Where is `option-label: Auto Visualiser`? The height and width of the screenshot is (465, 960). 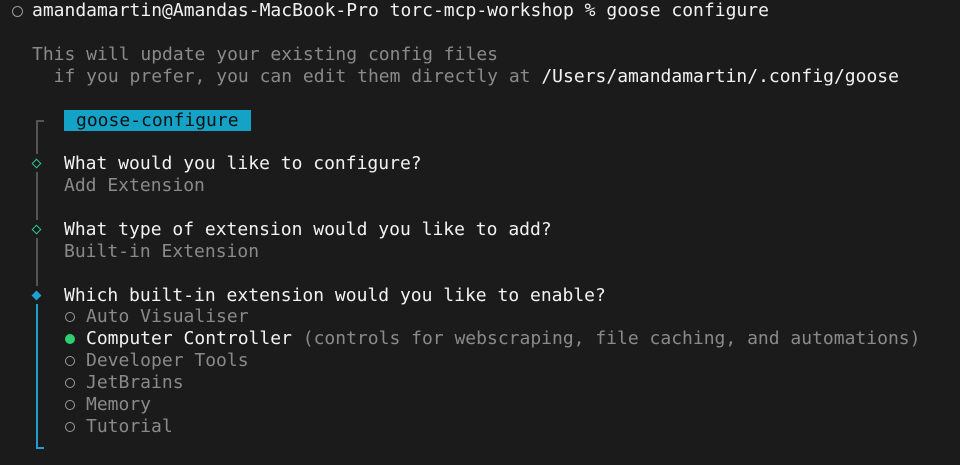
option-label: Auto Visualiser is located at coordinates (167, 316).